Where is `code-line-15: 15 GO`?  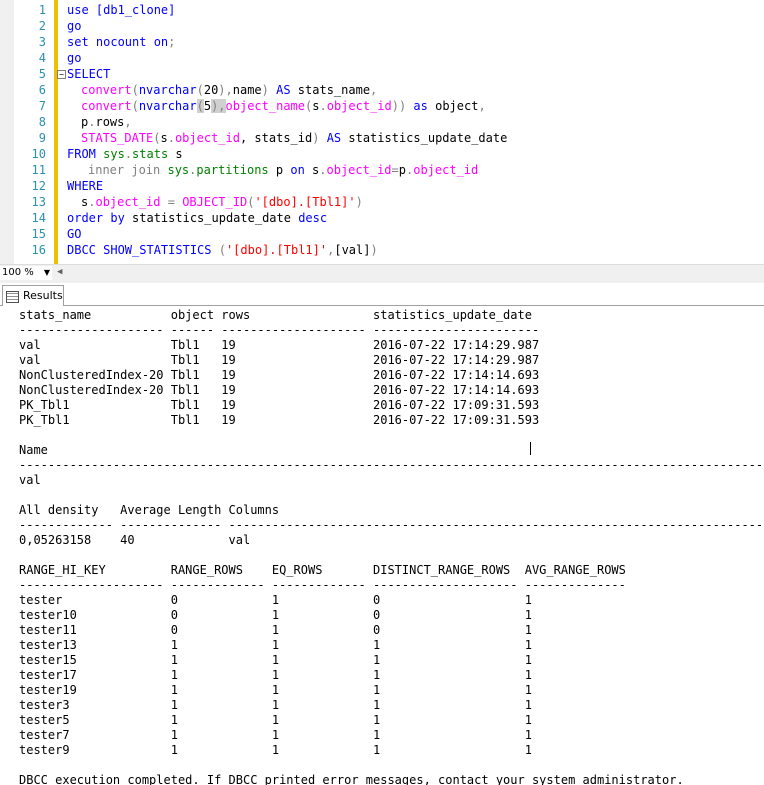
code-line-15: 15 GO is located at coordinates (382, 234).